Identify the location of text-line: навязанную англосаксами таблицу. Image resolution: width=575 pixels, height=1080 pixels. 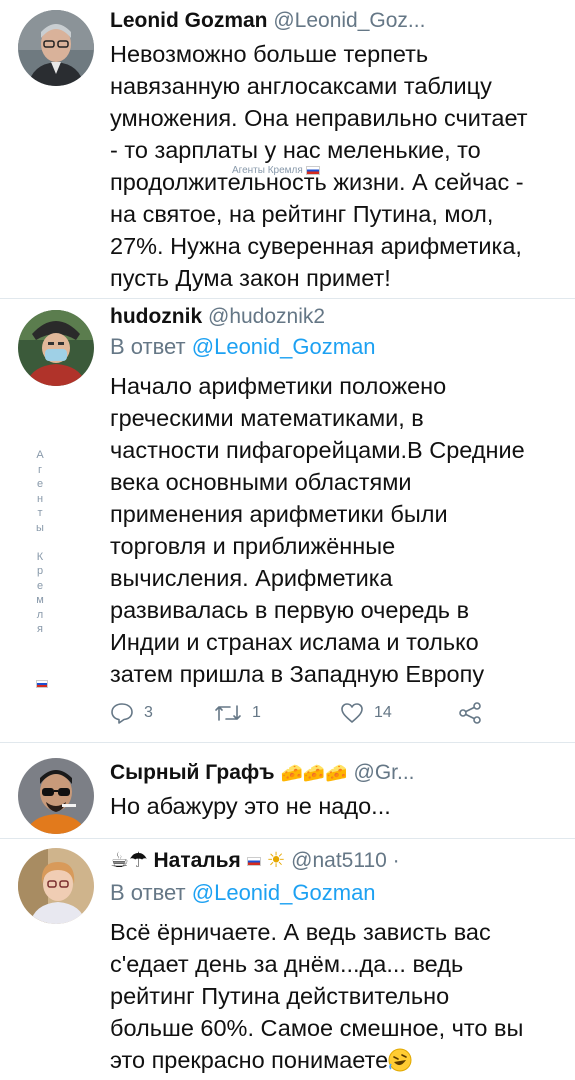
(301, 86).